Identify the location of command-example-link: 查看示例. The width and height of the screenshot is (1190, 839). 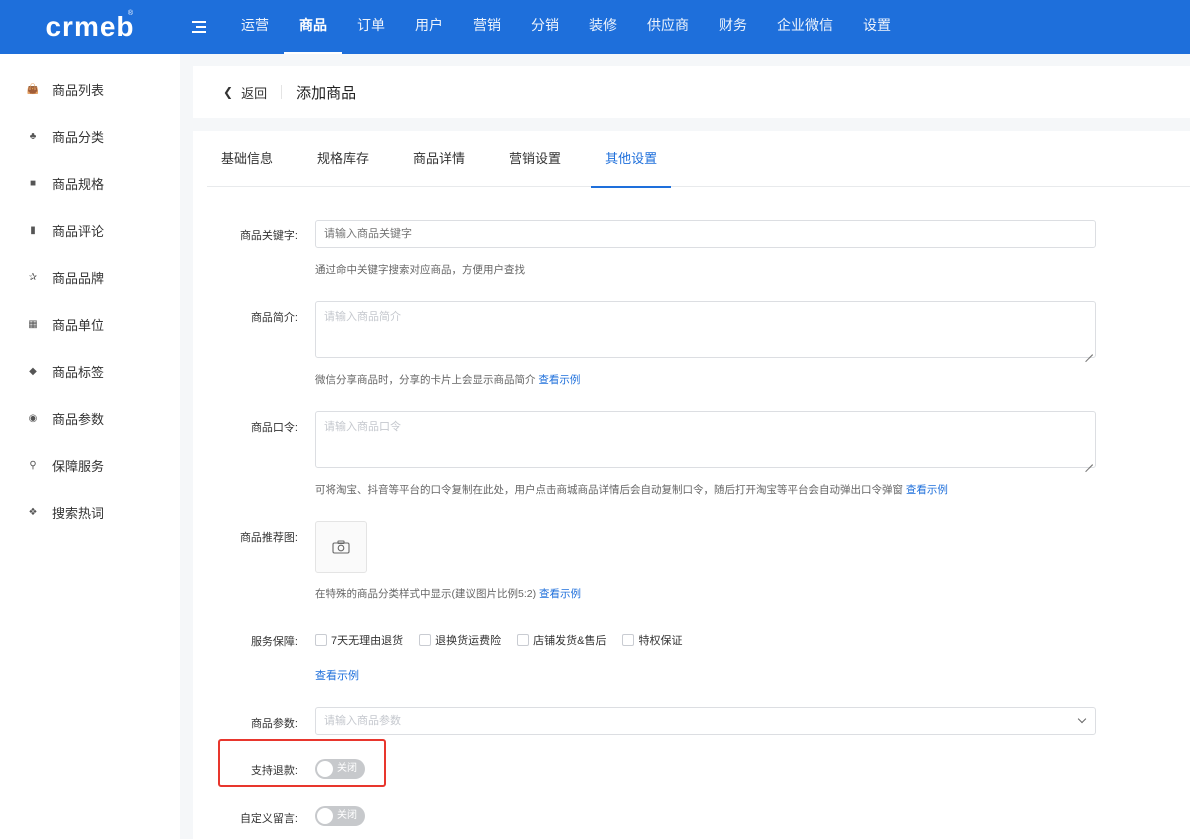
(927, 490).